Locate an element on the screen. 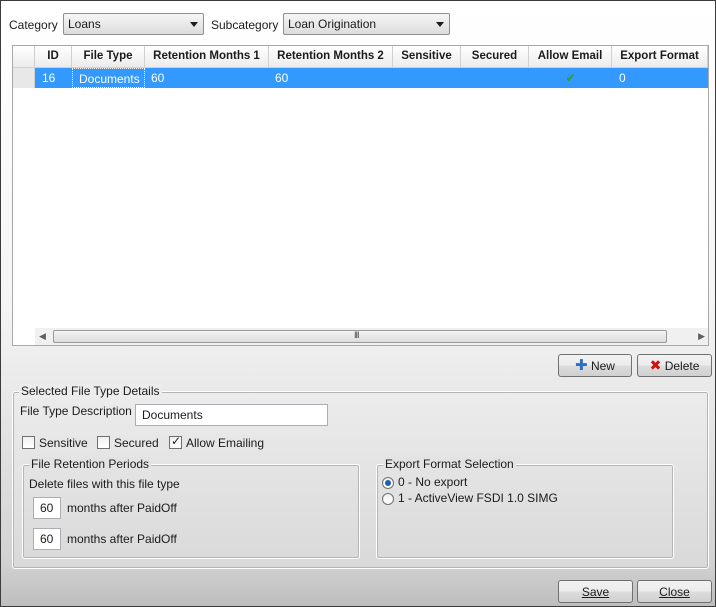  scroll-right-icon: ▶ is located at coordinates (701, 336).